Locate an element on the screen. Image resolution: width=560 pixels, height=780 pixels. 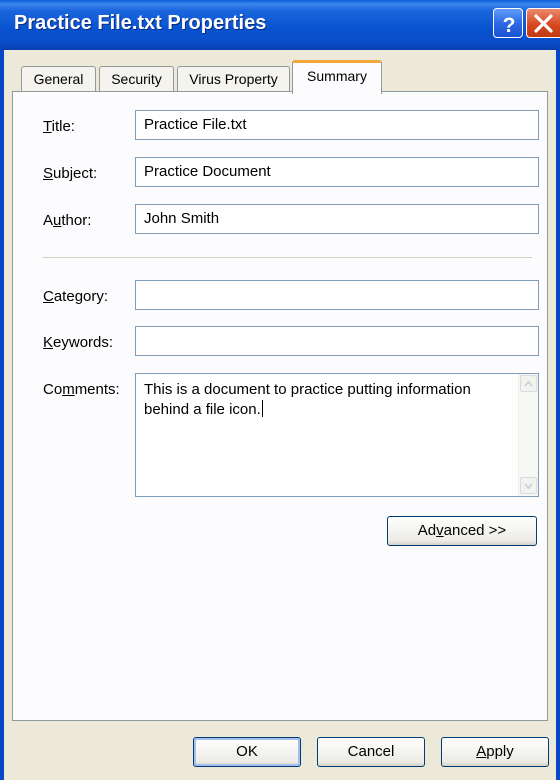
comments-scrollbar is located at coordinates (528, 435).